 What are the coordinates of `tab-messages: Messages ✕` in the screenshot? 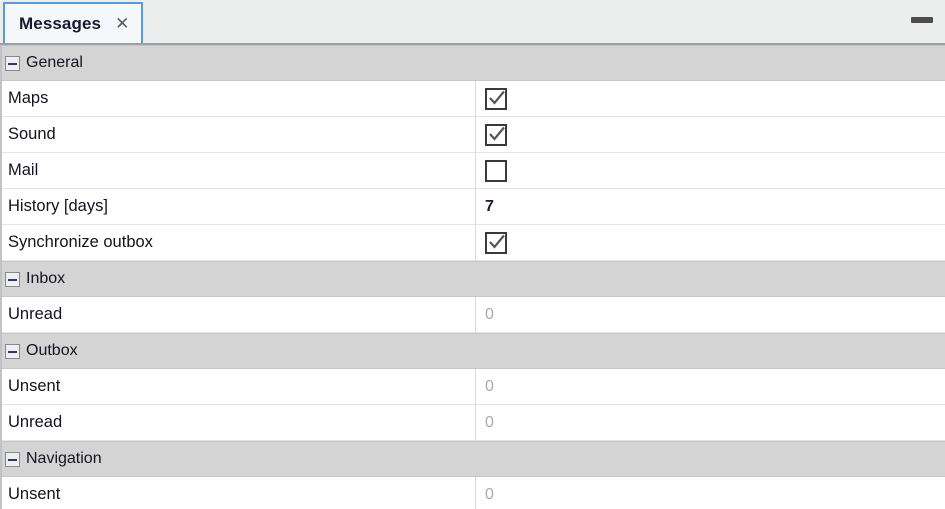 It's located at (73, 22).